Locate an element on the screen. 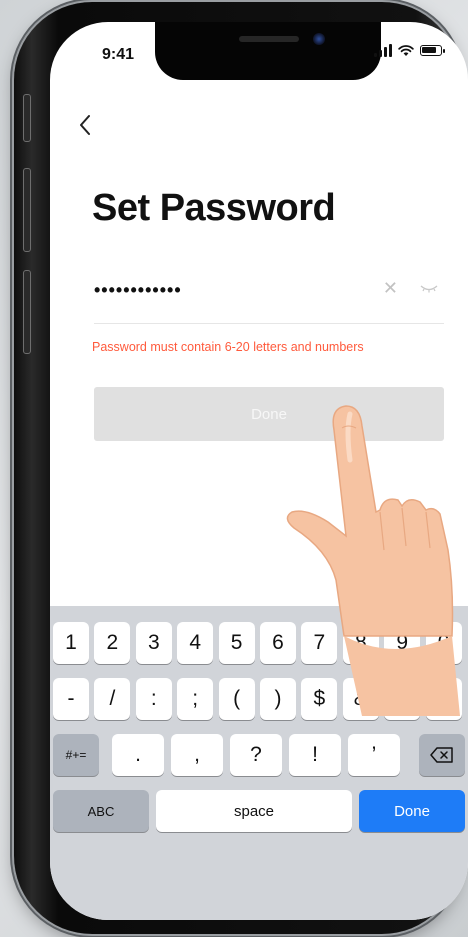 This screenshot has height=937, width=468. backspace-icon is located at coordinates (441, 755).